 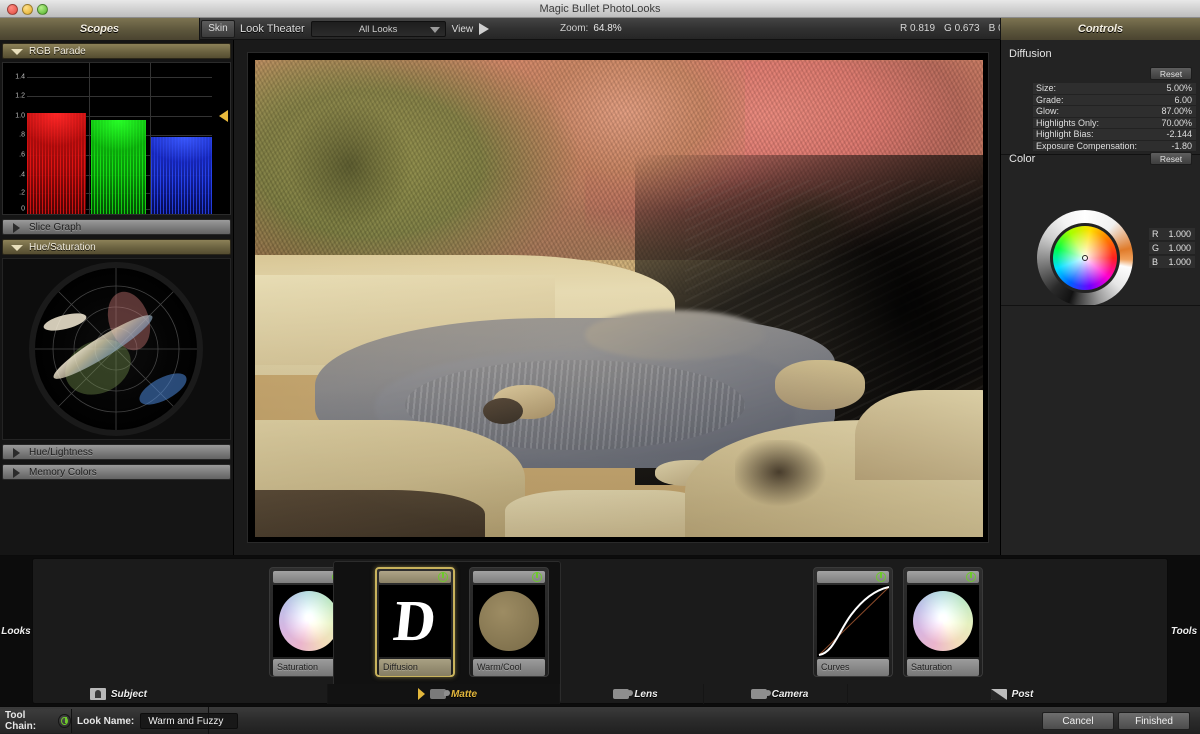 What do you see at coordinates (853, 622) in the screenshot?
I see `tool-thumb-curves: Curves` at bounding box center [853, 622].